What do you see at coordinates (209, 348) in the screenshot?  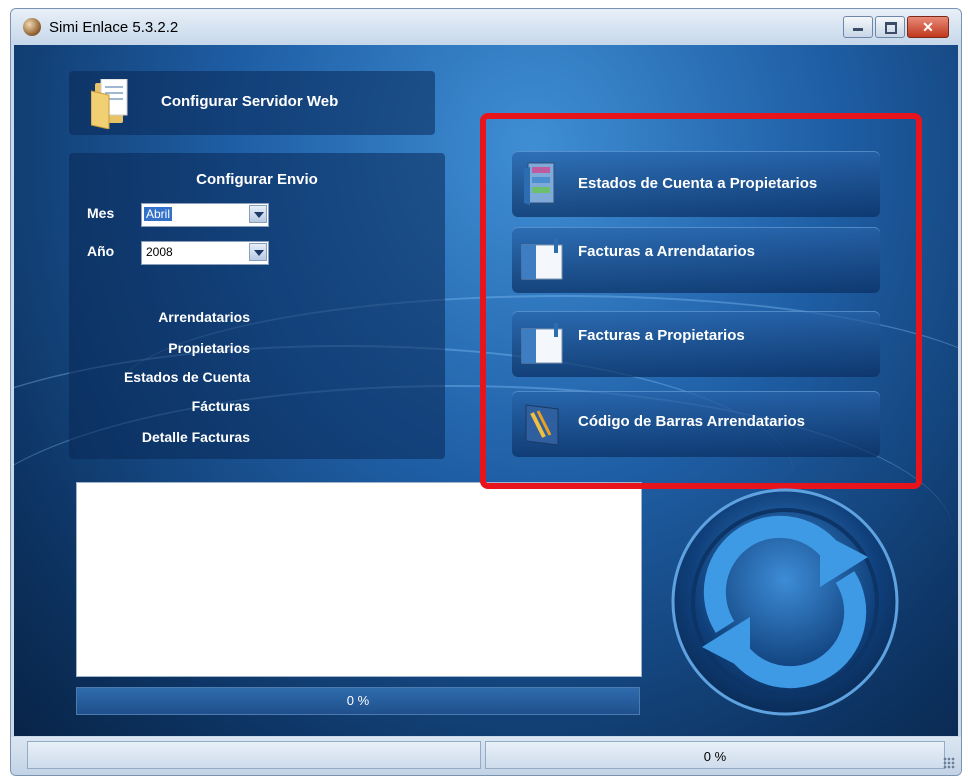 I see `table-item: Propietarios` at bounding box center [209, 348].